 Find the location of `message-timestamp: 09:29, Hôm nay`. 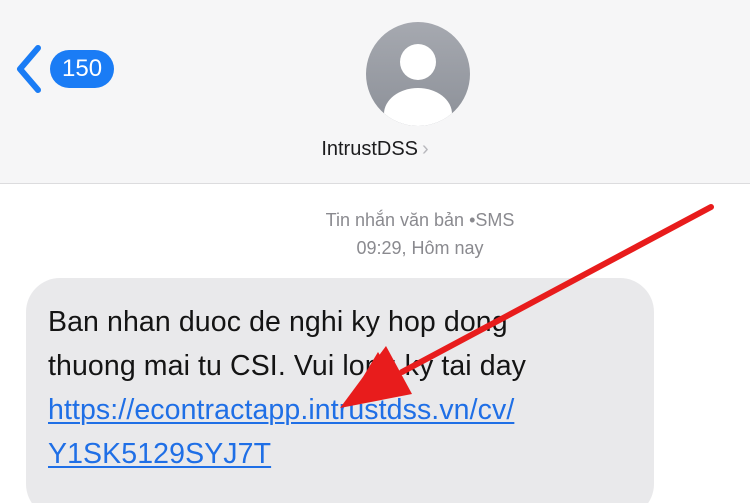

message-timestamp: 09:29, Hôm nay is located at coordinates (420, 248).